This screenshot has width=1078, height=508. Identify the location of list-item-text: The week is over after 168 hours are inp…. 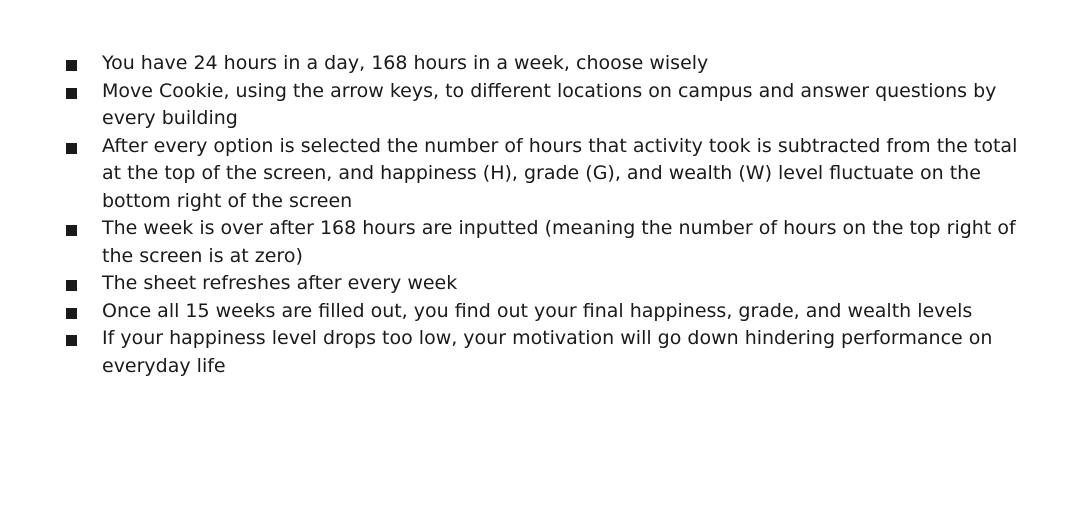
(559, 242).